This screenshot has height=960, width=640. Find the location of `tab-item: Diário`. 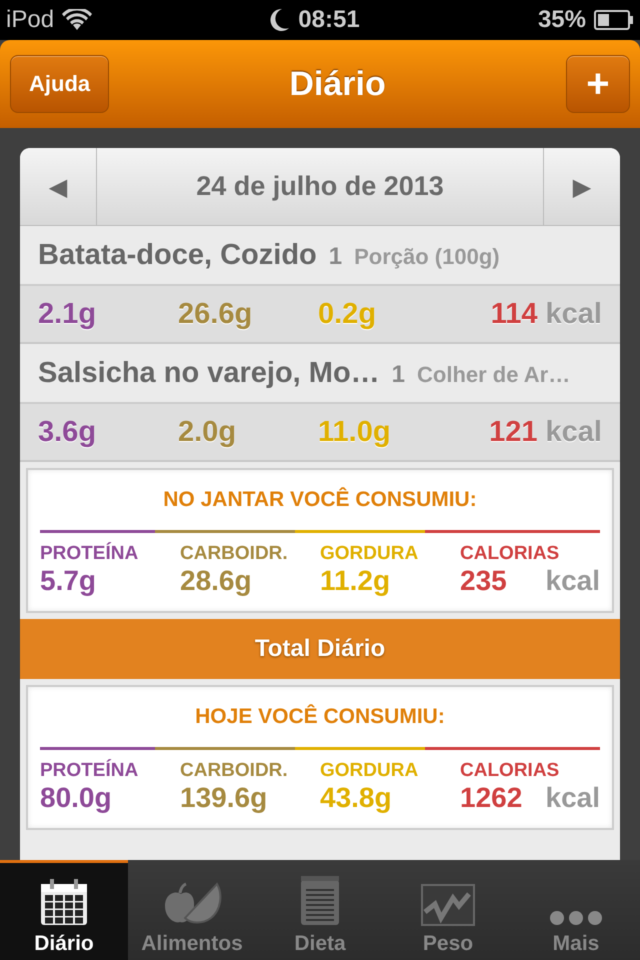

tab-item: Diário is located at coordinates (64, 910).